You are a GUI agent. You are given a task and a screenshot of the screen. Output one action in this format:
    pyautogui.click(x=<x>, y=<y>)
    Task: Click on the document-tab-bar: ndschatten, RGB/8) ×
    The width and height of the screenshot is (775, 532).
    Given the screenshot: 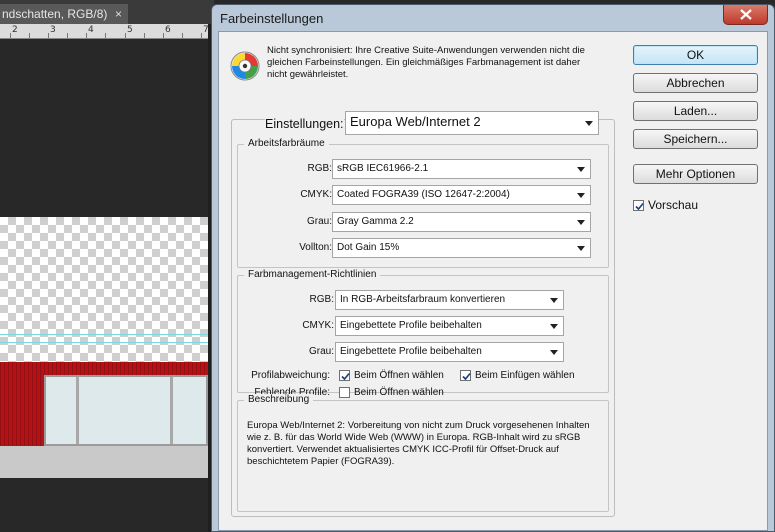 What is the action you would take?
    pyautogui.click(x=107, y=12)
    